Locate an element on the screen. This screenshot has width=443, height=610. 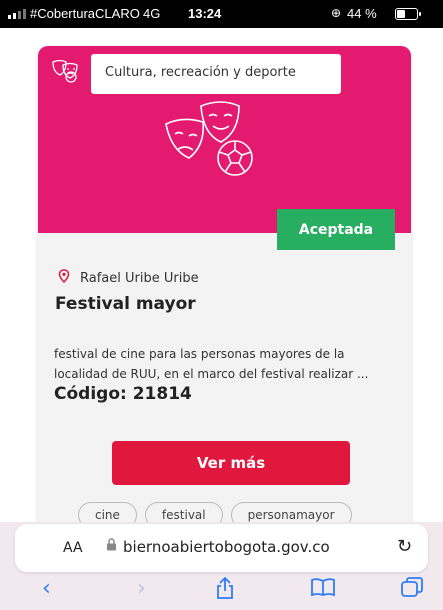
location-pin-icon is located at coordinates (64, 278).